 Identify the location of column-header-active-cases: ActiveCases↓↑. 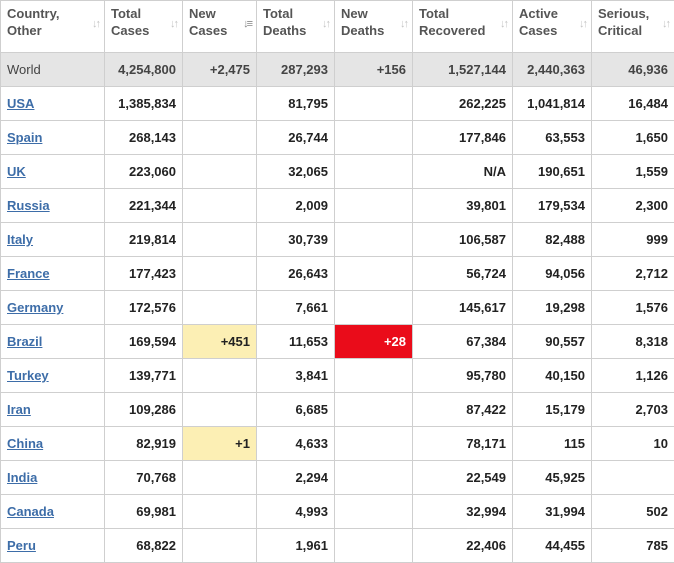
(552, 27).